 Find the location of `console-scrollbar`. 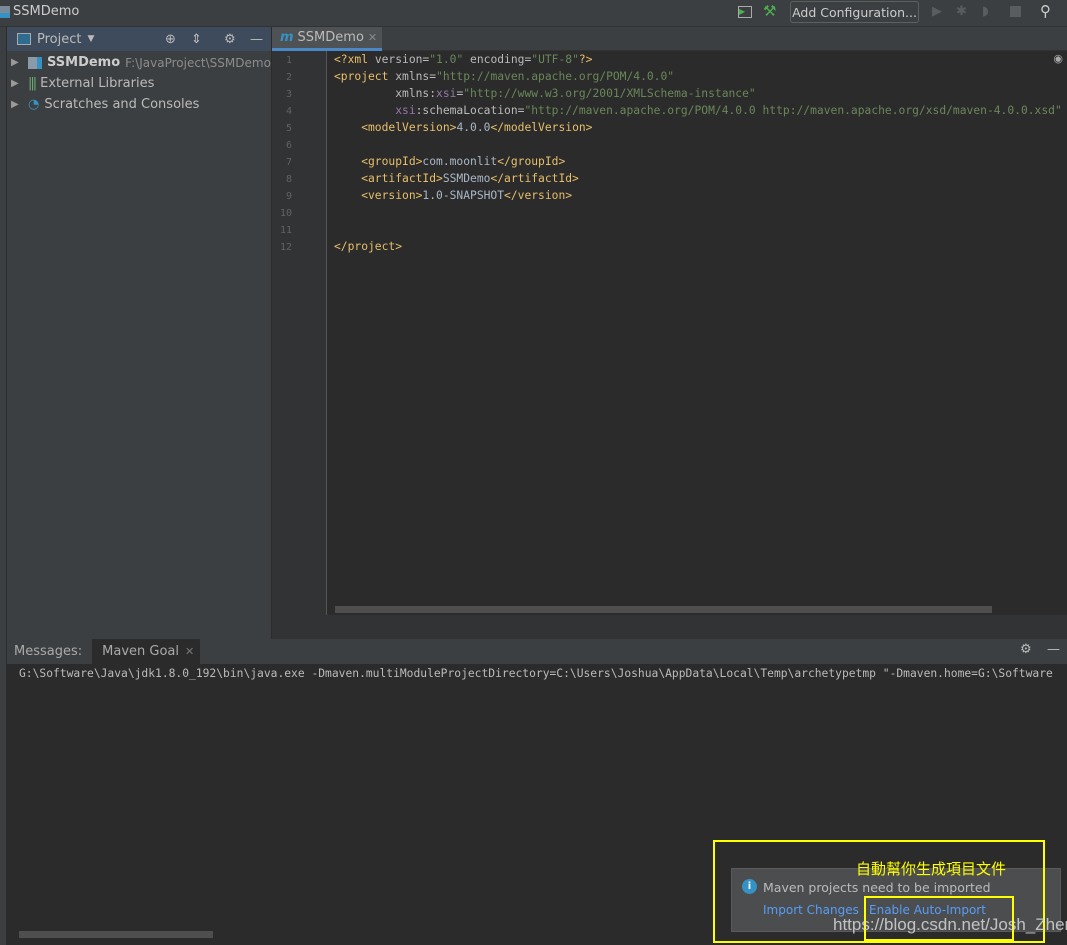

console-scrollbar is located at coordinates (116, 934).